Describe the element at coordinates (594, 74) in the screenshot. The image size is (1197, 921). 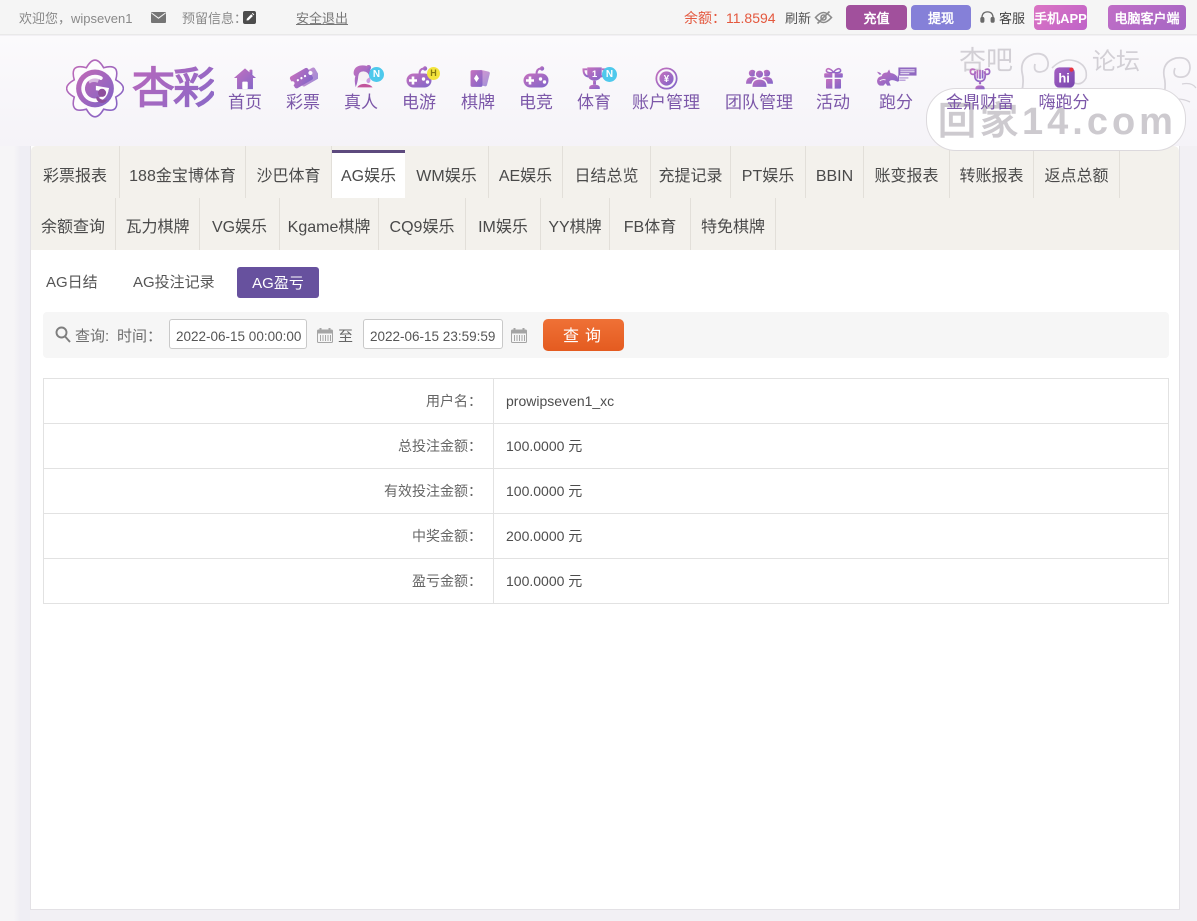
I see `svg-text: 1` at that location.